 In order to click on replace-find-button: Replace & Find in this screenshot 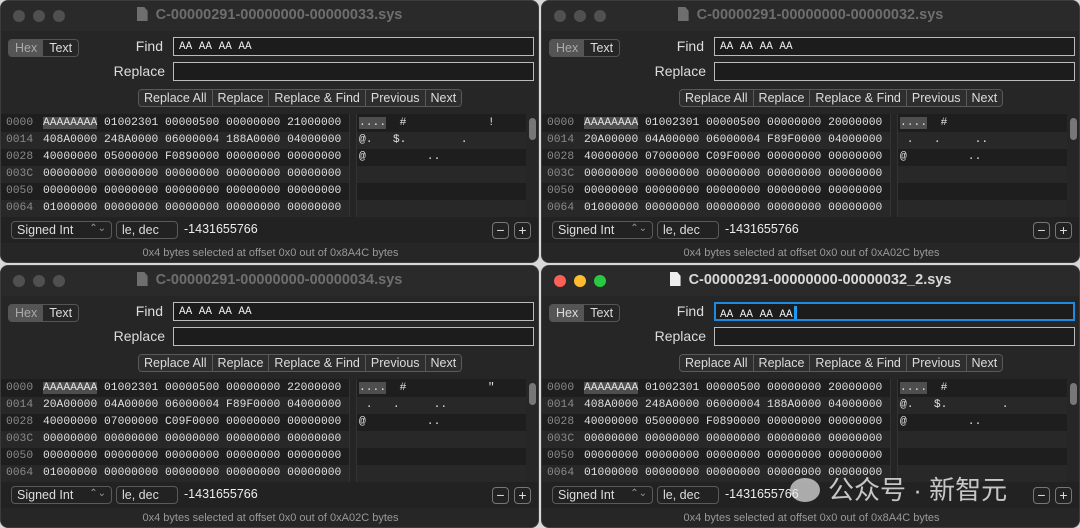, I will do `click(858, 363)`.